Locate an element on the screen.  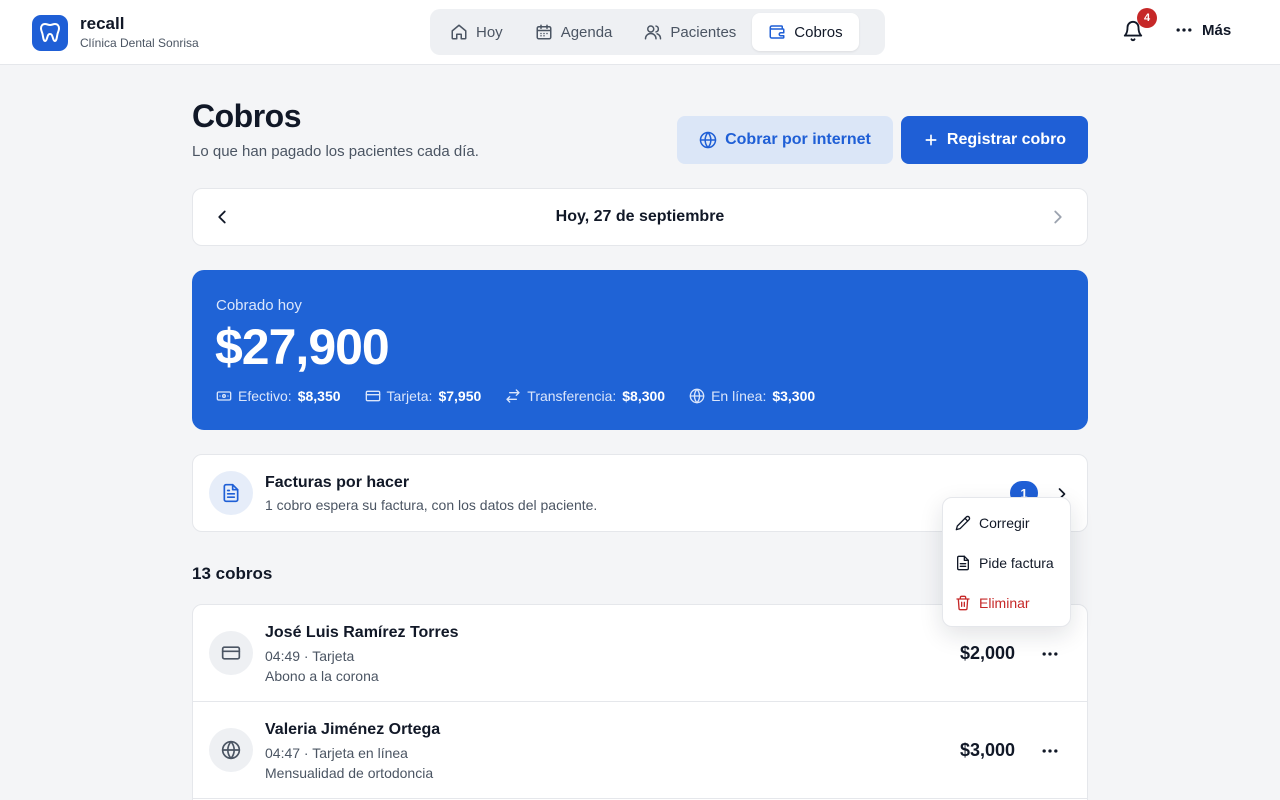
page-title: Cobros is located at coordinates (247, 116).